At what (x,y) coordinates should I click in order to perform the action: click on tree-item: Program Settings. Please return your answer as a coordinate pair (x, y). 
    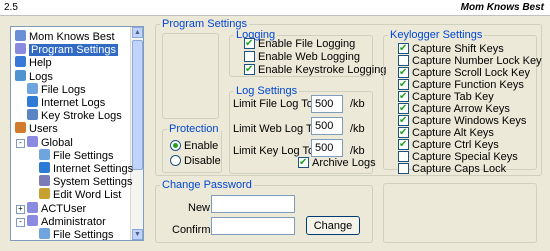
    Looking at the image, I should click on (66, 50).